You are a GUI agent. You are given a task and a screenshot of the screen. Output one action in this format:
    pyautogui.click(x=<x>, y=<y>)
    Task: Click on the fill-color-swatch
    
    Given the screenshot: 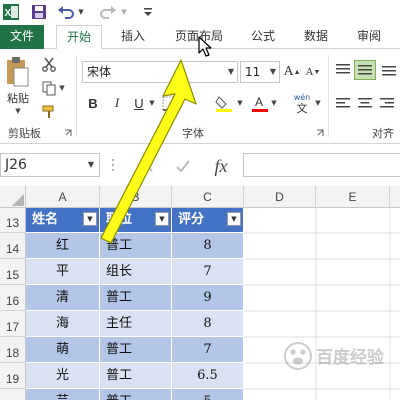 What is the action you would take?
    pyautogui.click(x=224, y=110)
    